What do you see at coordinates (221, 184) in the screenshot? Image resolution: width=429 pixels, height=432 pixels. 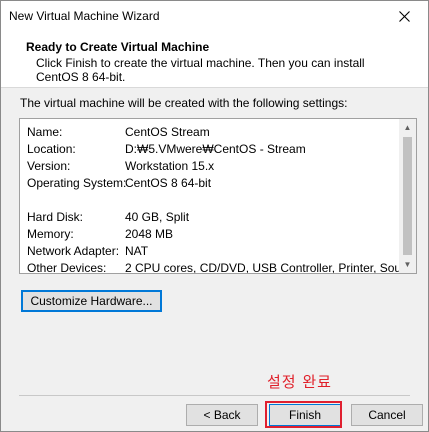 I see `settings-row: Operating System:CentOS 8 64-bit` at bounding box center [221, 184].